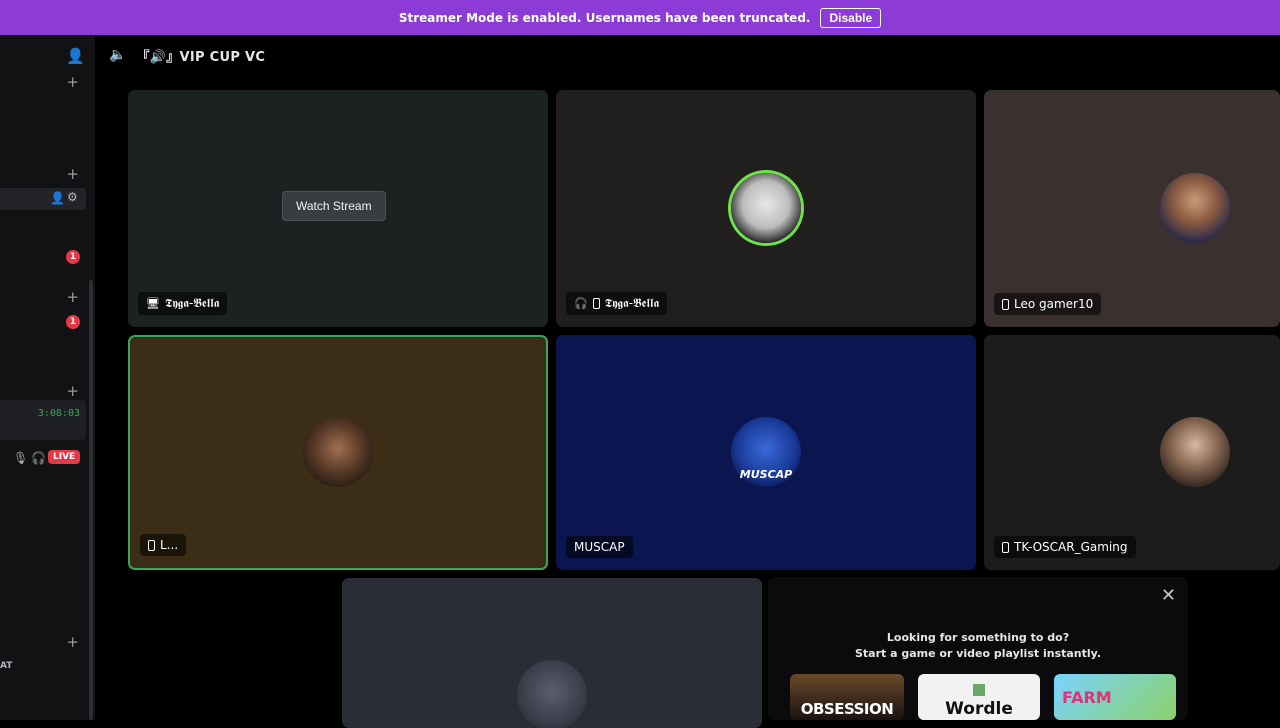 Image resolution: width=1280 pixels, height=728 pixels. I want to click on activity-card-title: FARM, so click(1087, 697).